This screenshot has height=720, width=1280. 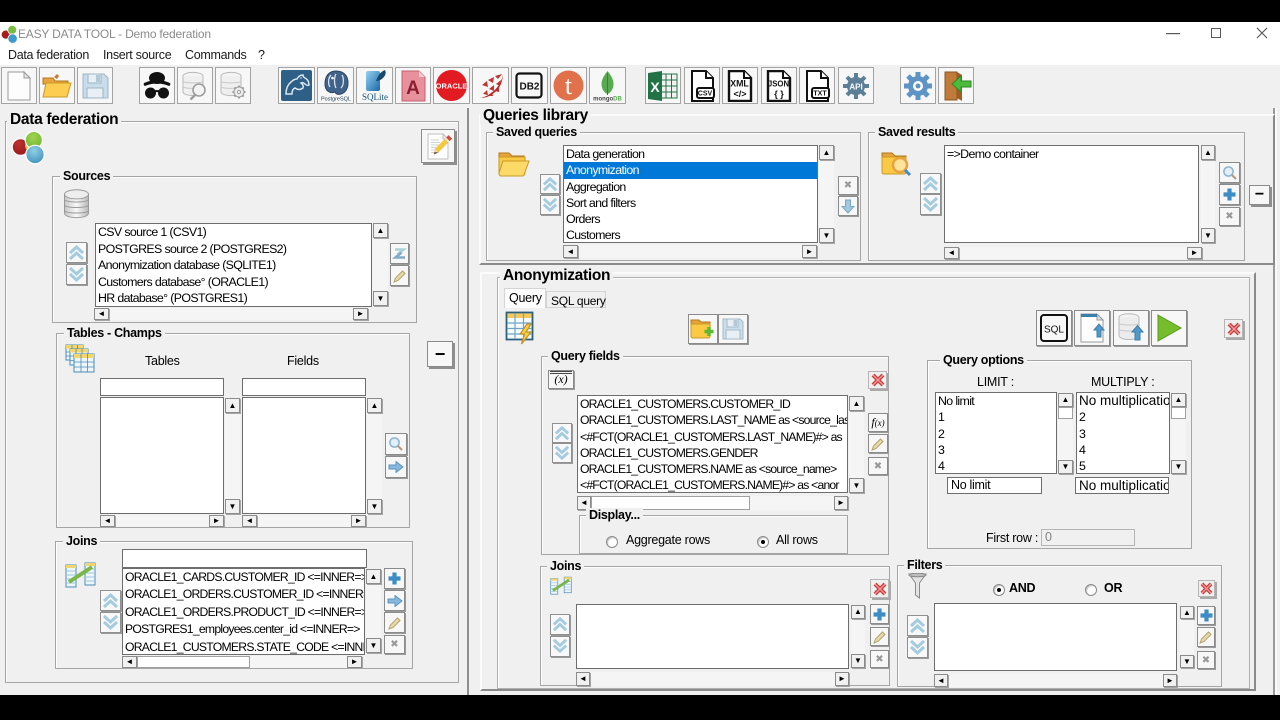 What do you see at coordinates (375, 97) in the screenshot?
I see `svg-text: SQLite` at bounding box center [375, 97].